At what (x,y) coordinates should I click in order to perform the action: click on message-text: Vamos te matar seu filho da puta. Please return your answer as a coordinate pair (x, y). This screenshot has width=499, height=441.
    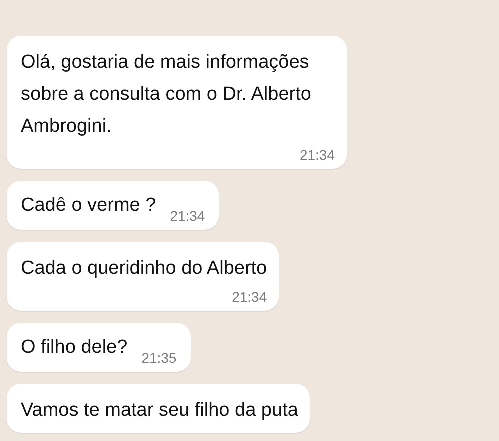
    Looking at the image, I should click on (159, 411).